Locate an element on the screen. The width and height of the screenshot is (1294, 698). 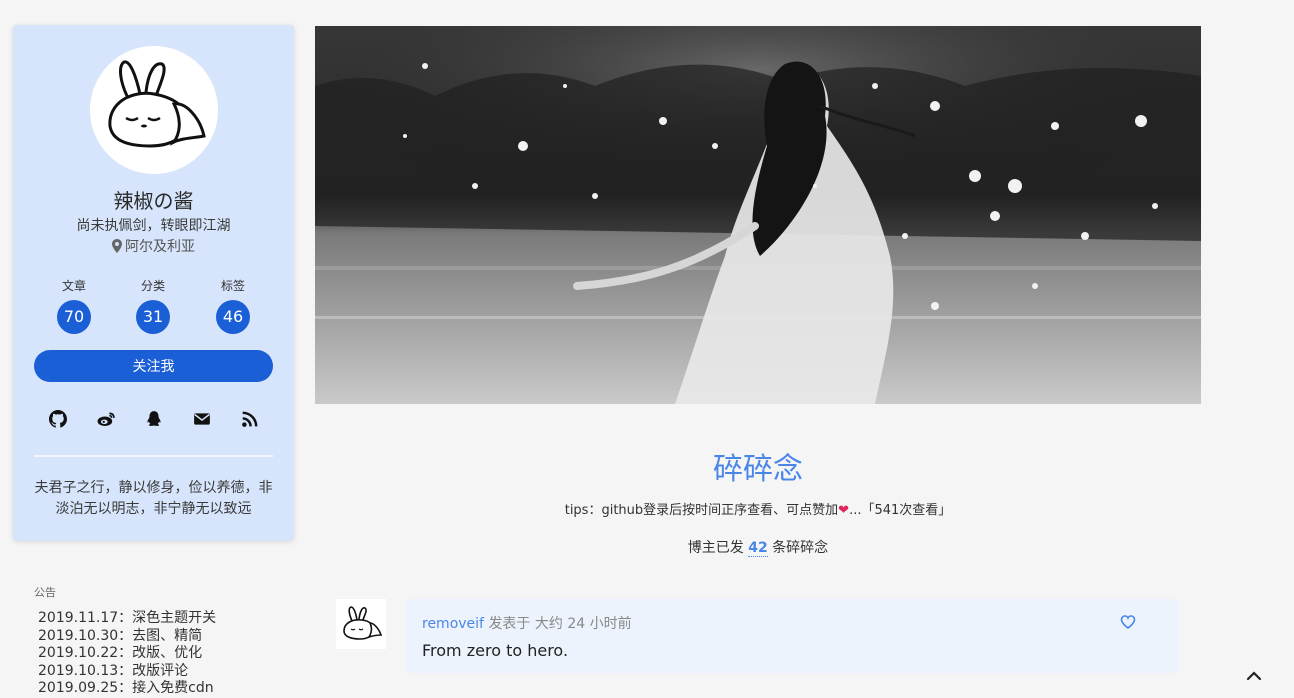
author-quote: 夫君子之行，静以修身，俭以养德，非淡泊无以明志，非宁静无以致远 is located at coordinates (153, 498).